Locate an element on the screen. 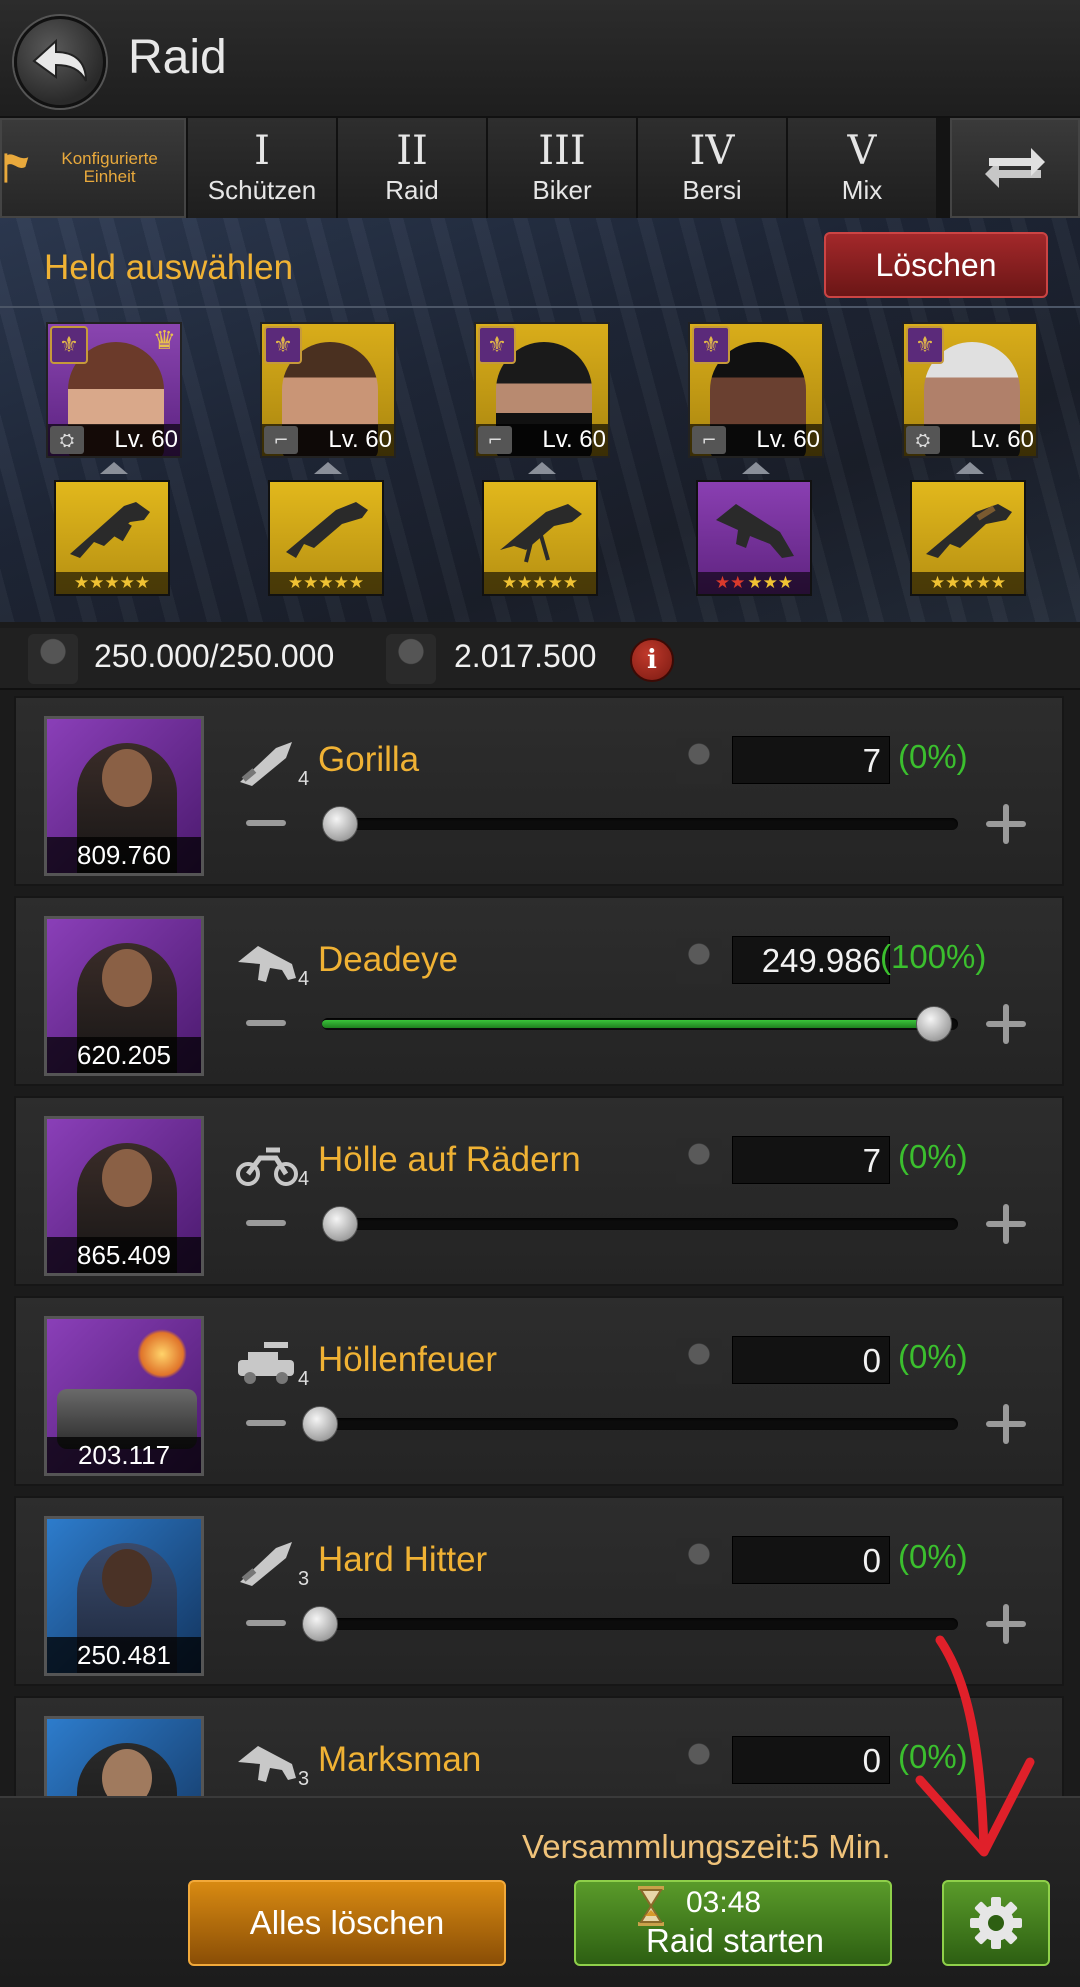 The width and height of the screenshot is (1080, 1987). start-raid-button: 03:48 Raid starten is located at coordinates (733, 1923).